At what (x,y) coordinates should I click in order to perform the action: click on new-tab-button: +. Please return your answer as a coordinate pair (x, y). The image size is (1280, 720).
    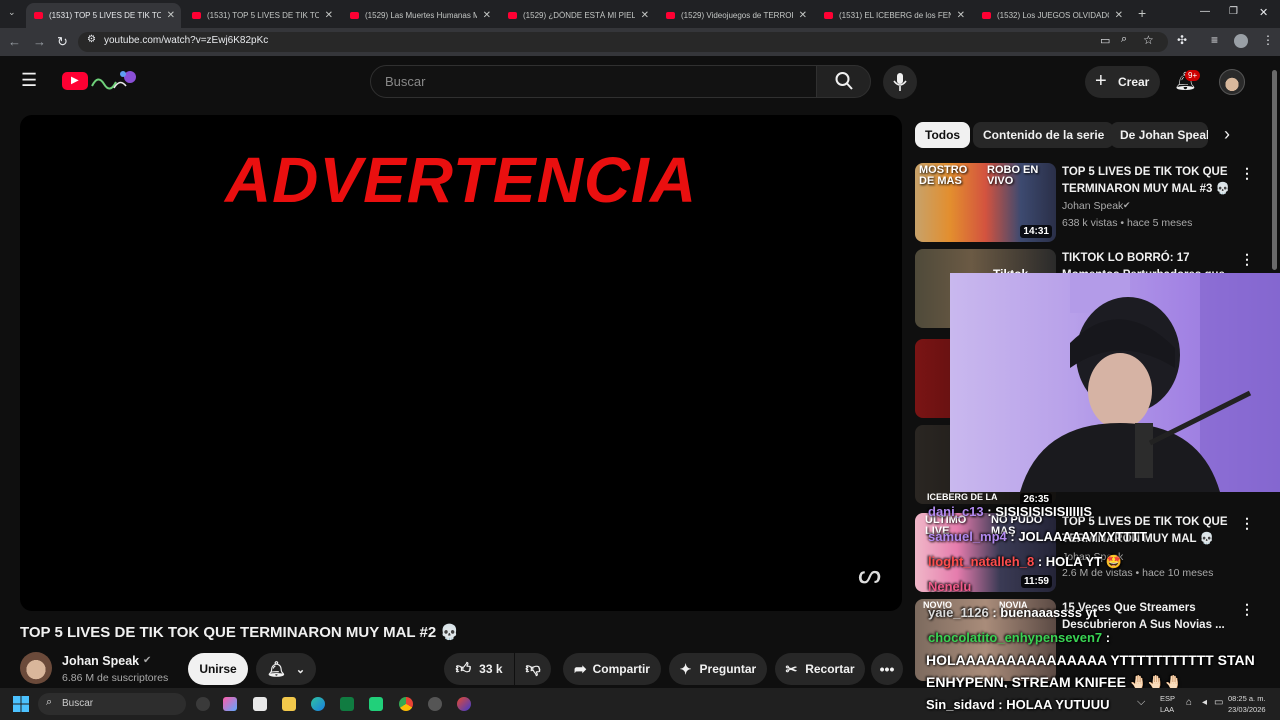
    Looking at the image, I should click on (1142, 13).